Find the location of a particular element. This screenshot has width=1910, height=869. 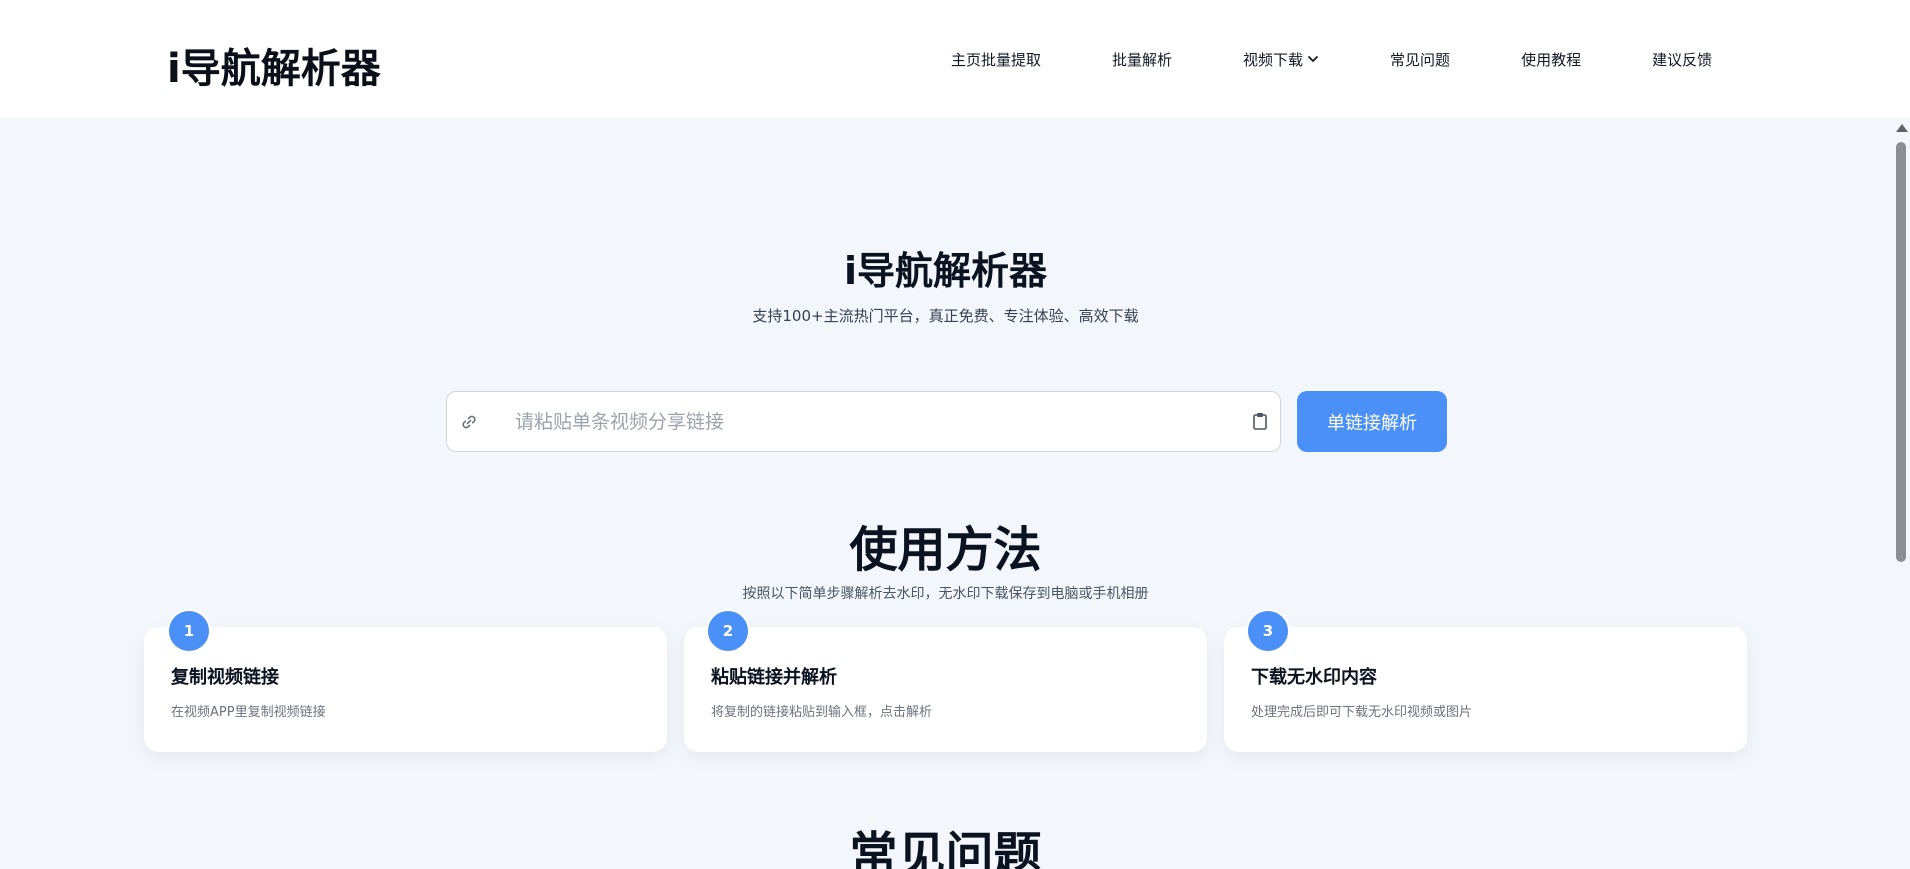

step-number-badge: 3 is located at coordinates (1268, 631).